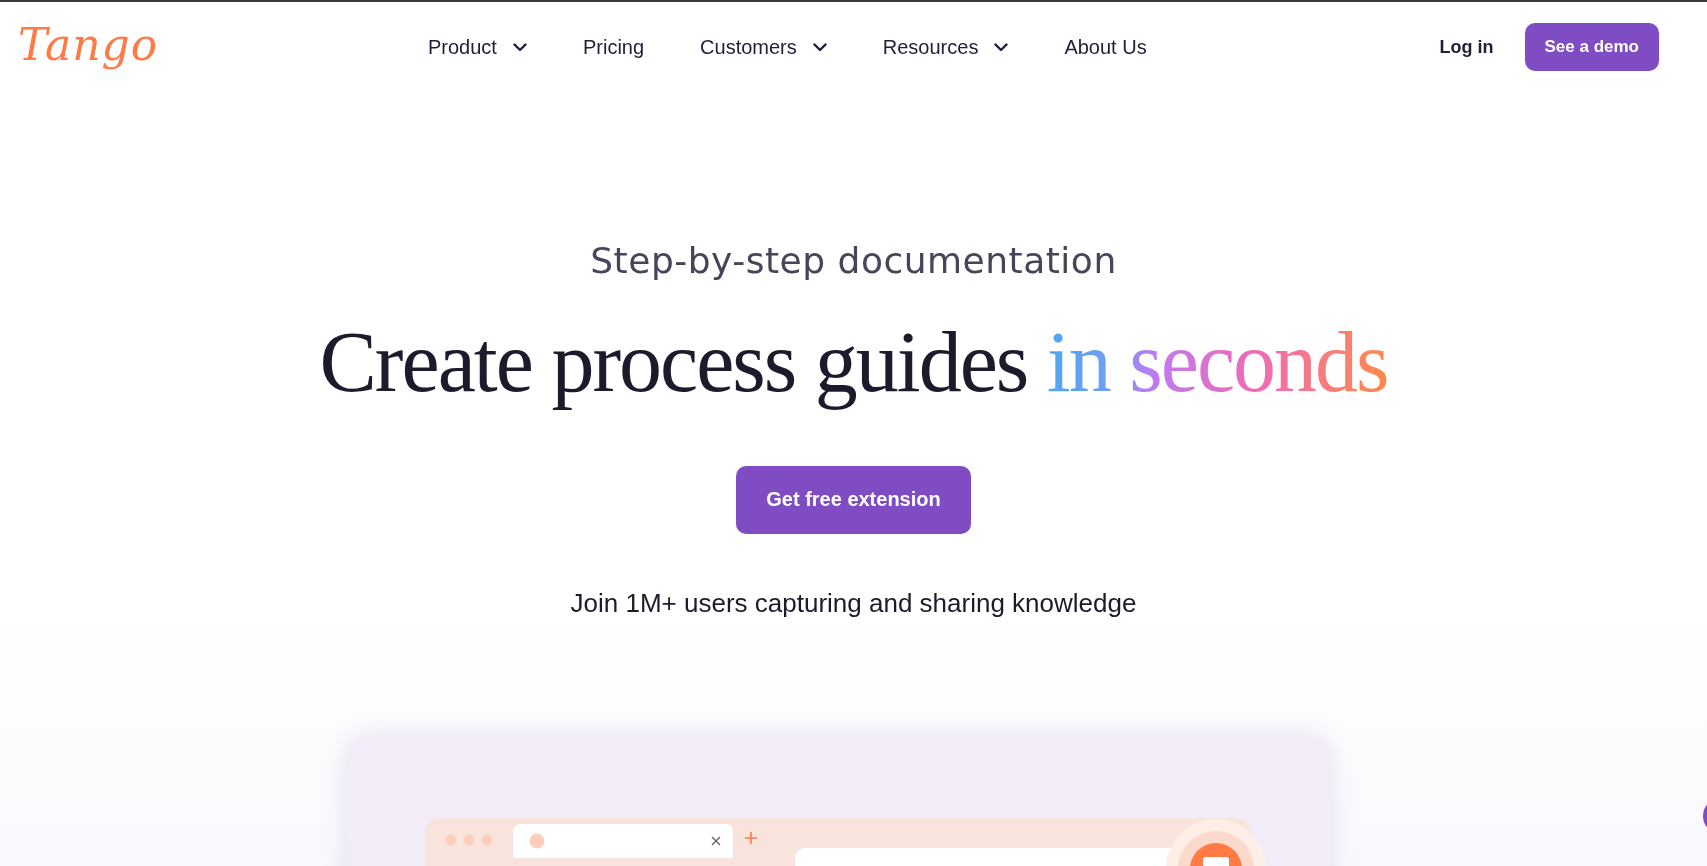 The image size is (1707, 866). What do you see at coordinates (716, 841) in the screenshot?
I see `close-icon` at bounding box center [716, 841].